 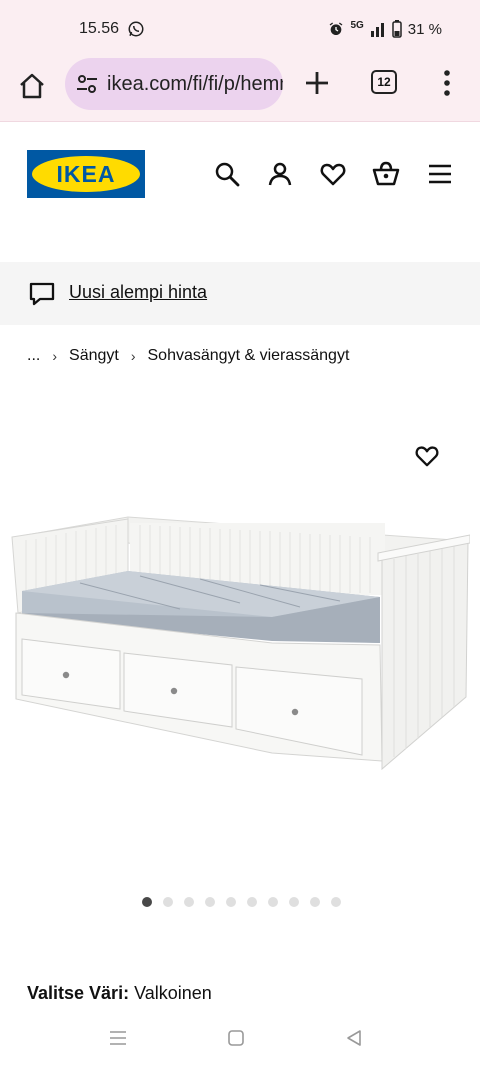 I want to click on add-to-favorites-icon, so click(x=427, y=455).